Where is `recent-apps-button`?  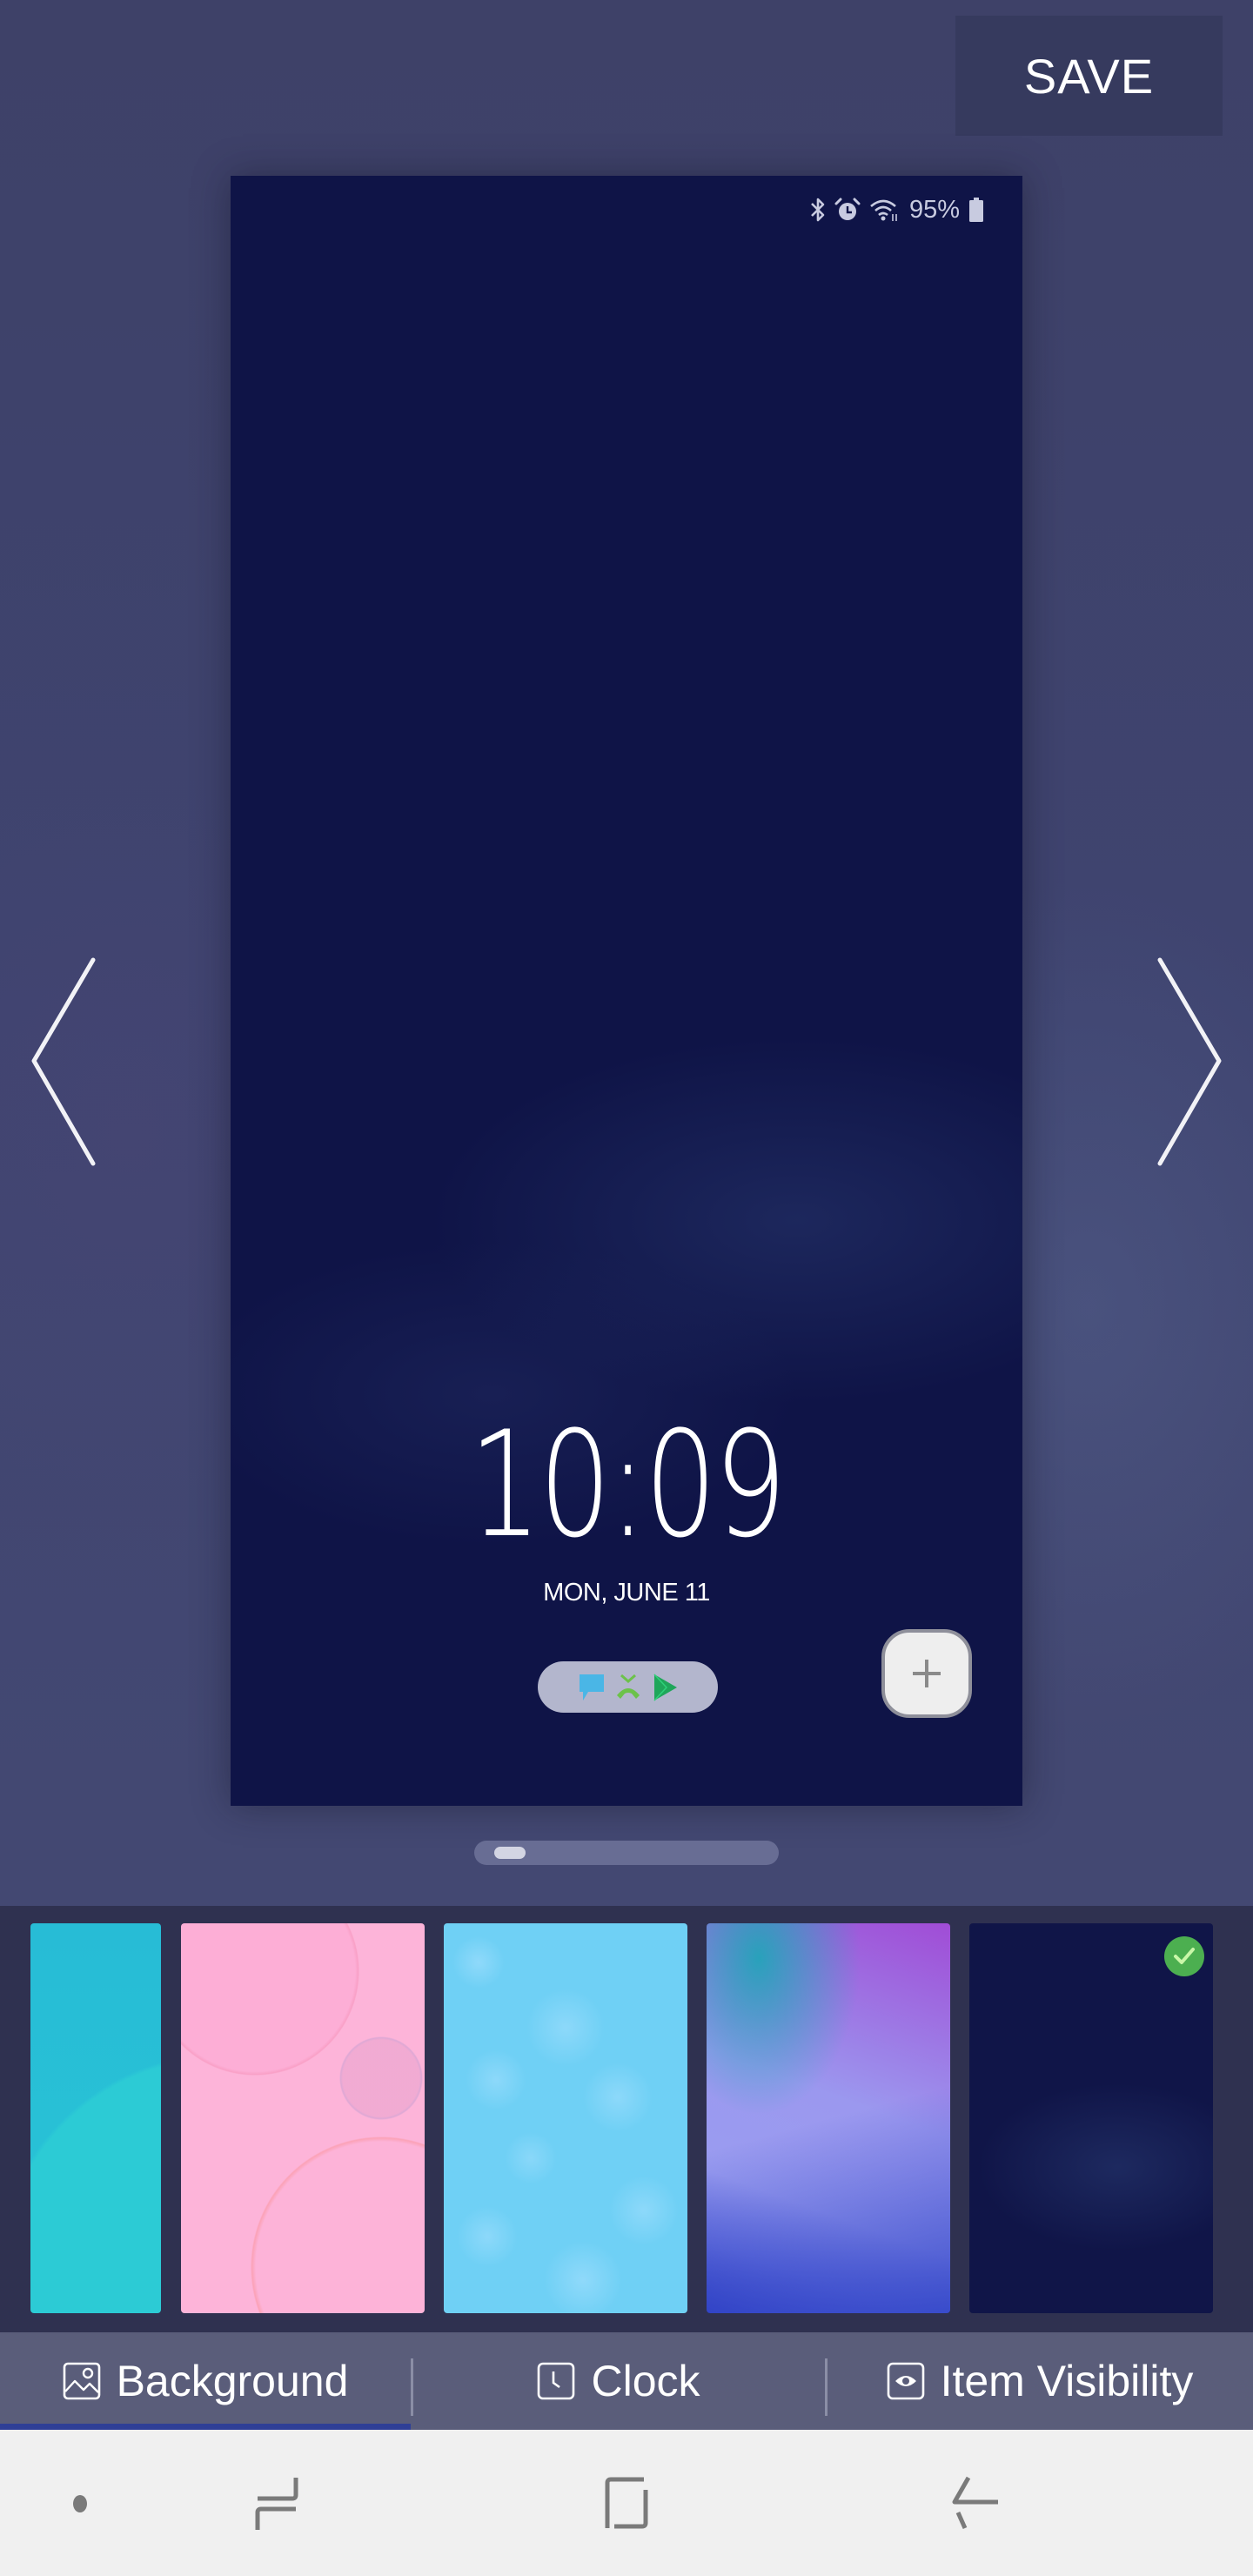
recent-apps-button is located at coordinates (276, 2504).